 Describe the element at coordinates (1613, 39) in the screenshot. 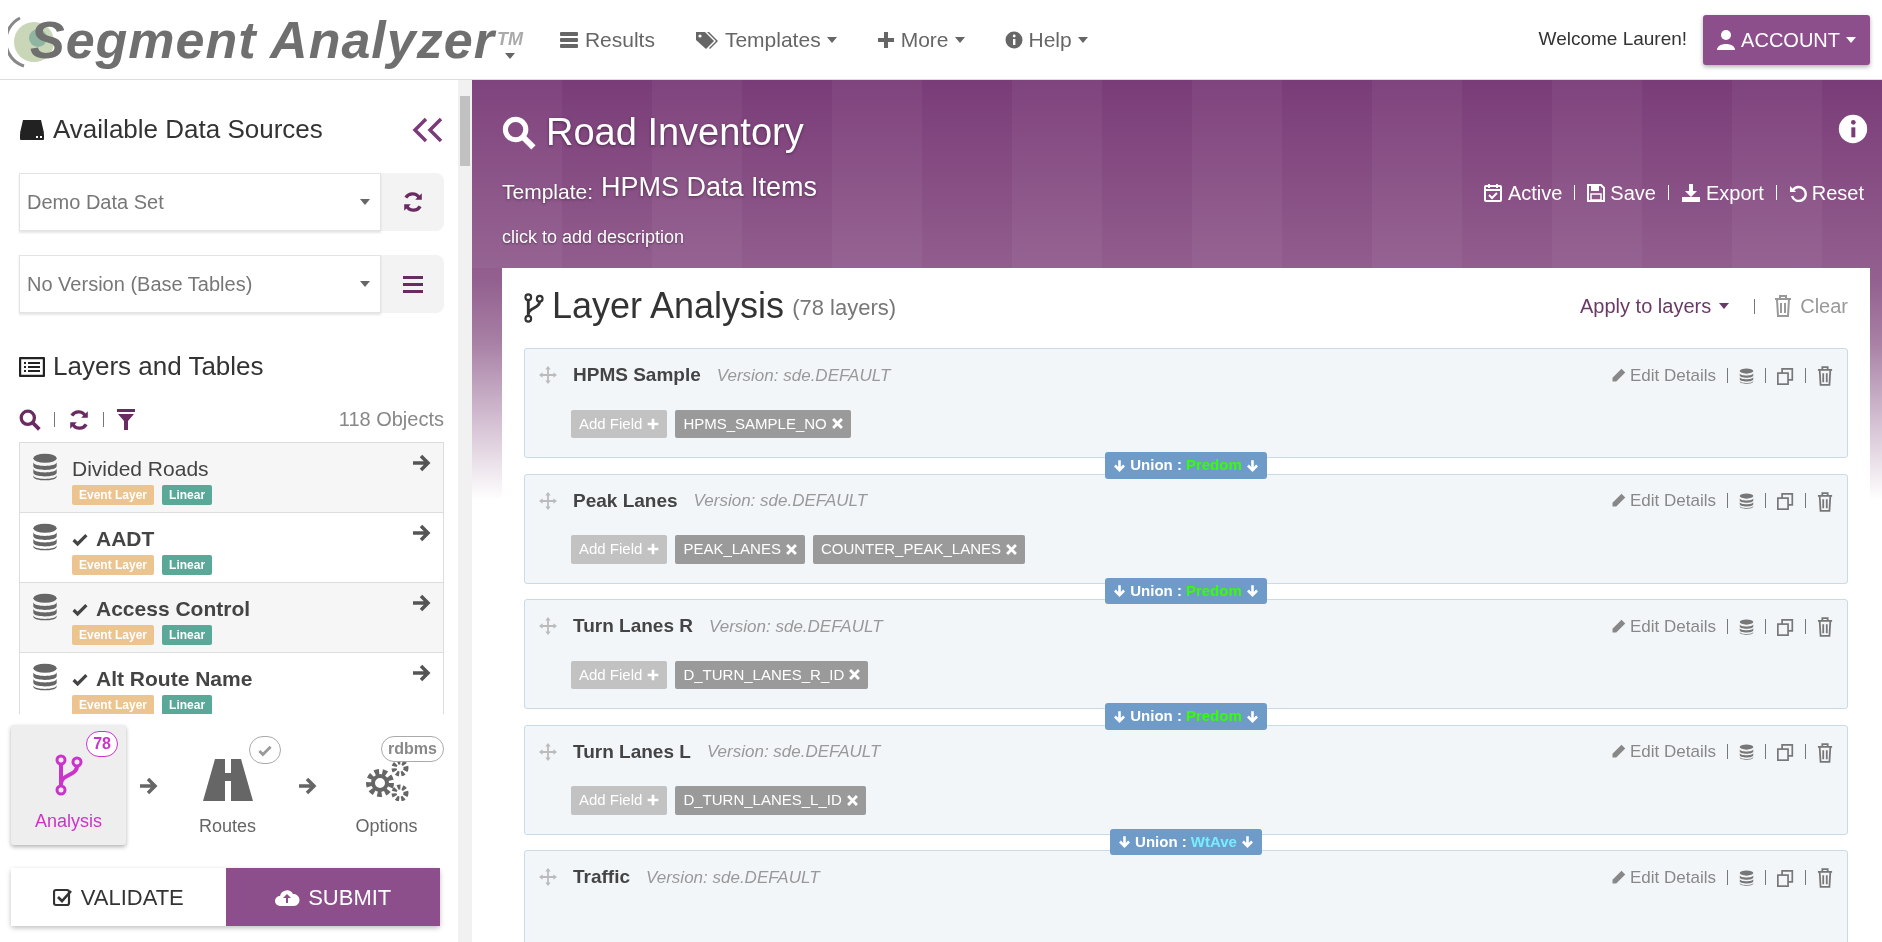

I see `welcome-text: Welcome Lauren!` at that location.